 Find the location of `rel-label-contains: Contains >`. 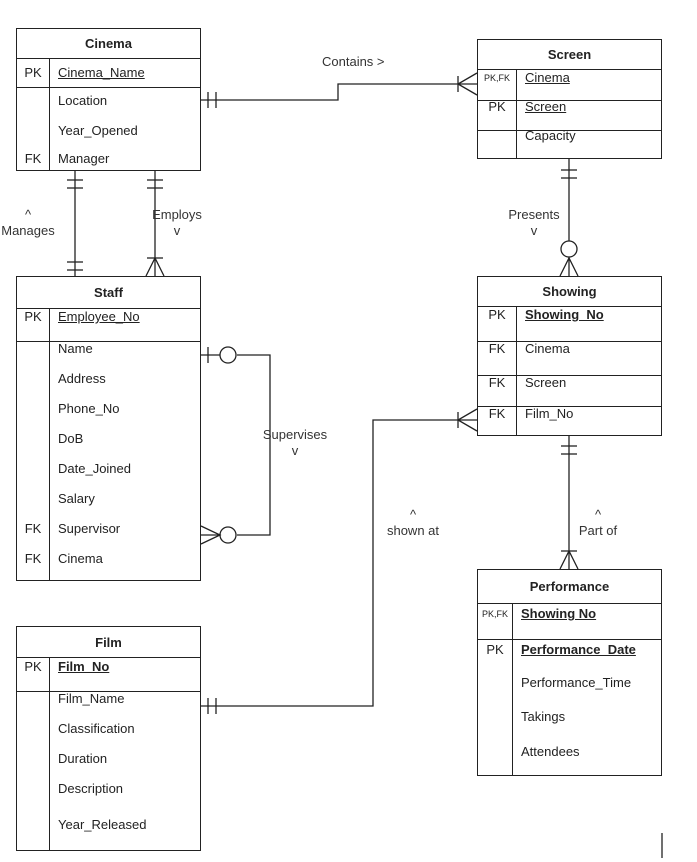

rel-label-contains: Contains > is located at coordinates (353, 62).